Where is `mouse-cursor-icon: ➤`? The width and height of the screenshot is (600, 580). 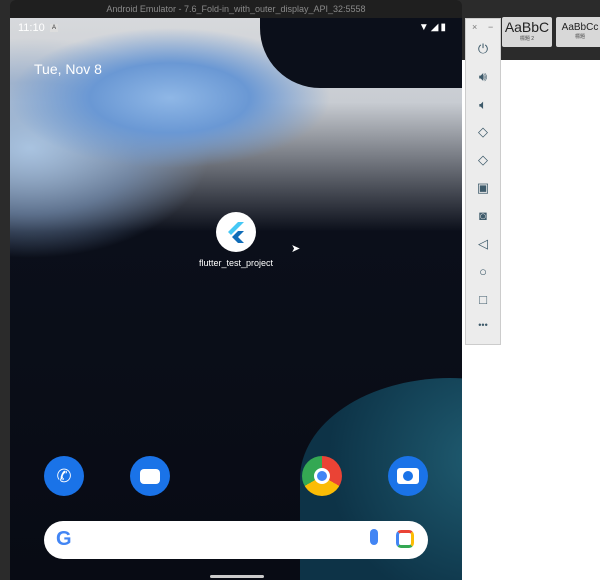
mouse-cursor-icon: ➤ is located at coordinates (296, 249).